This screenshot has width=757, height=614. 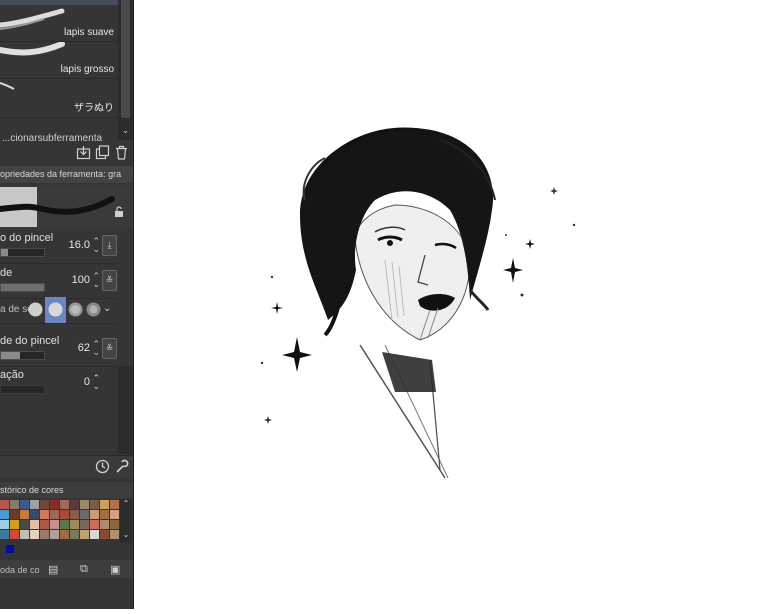 I want to click on duplicate-icon, so click(x=102, y=152).